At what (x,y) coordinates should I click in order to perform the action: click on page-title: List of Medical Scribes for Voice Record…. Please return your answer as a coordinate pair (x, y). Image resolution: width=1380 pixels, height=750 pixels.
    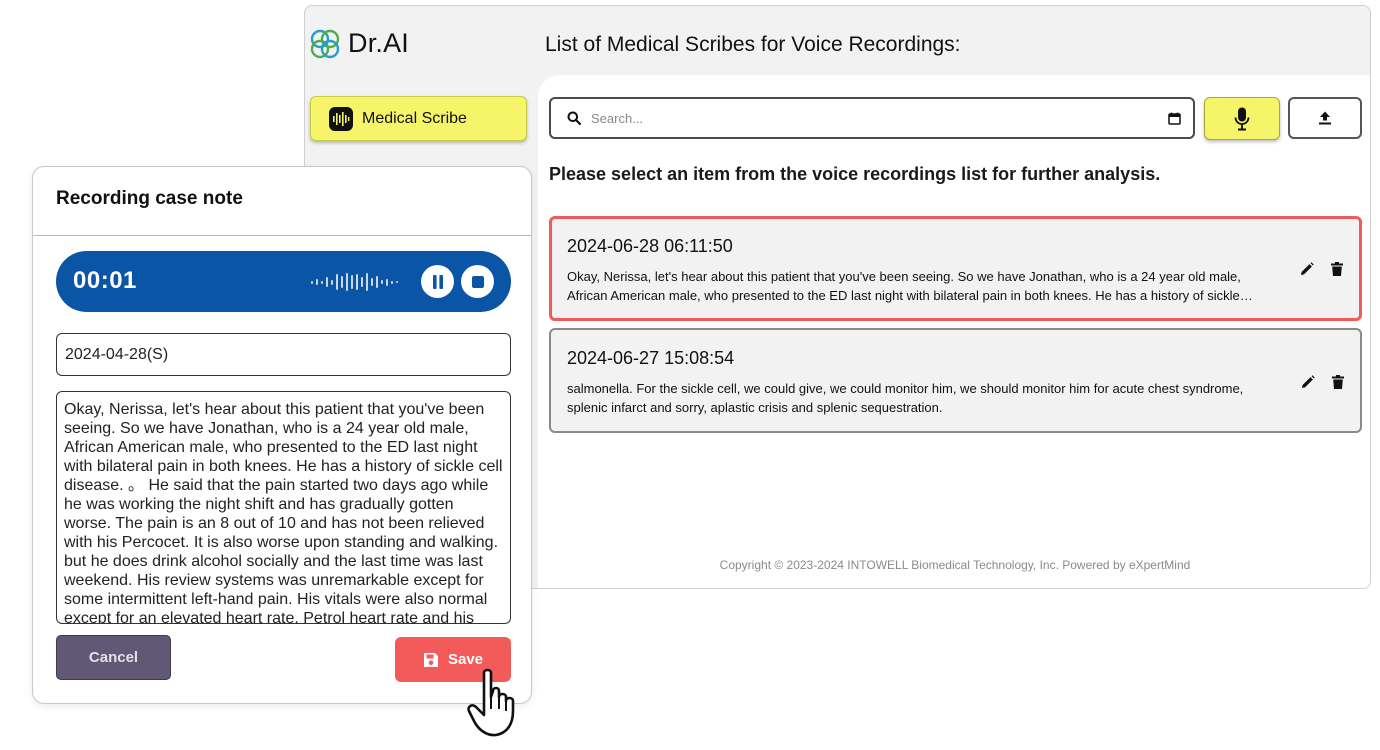
    Looking at the image, I should click on (753, 44).